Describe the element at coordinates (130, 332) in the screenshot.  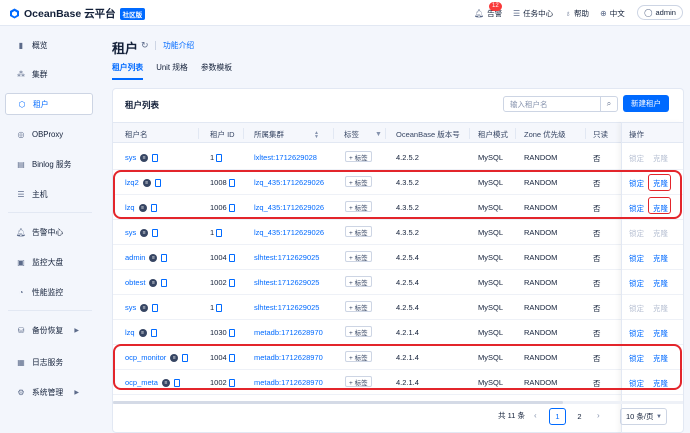
I see `tenant-name-link: lzq` at that location.